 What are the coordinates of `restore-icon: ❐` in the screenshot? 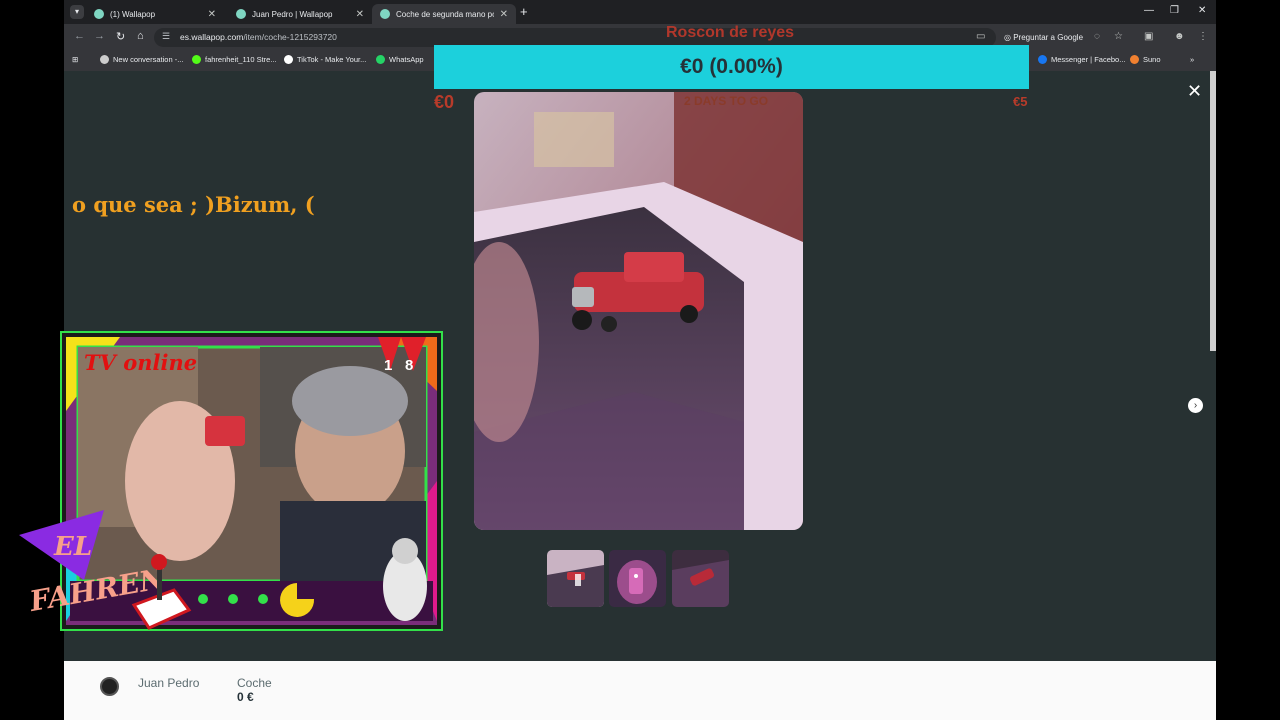 It's located at (1174, 10).